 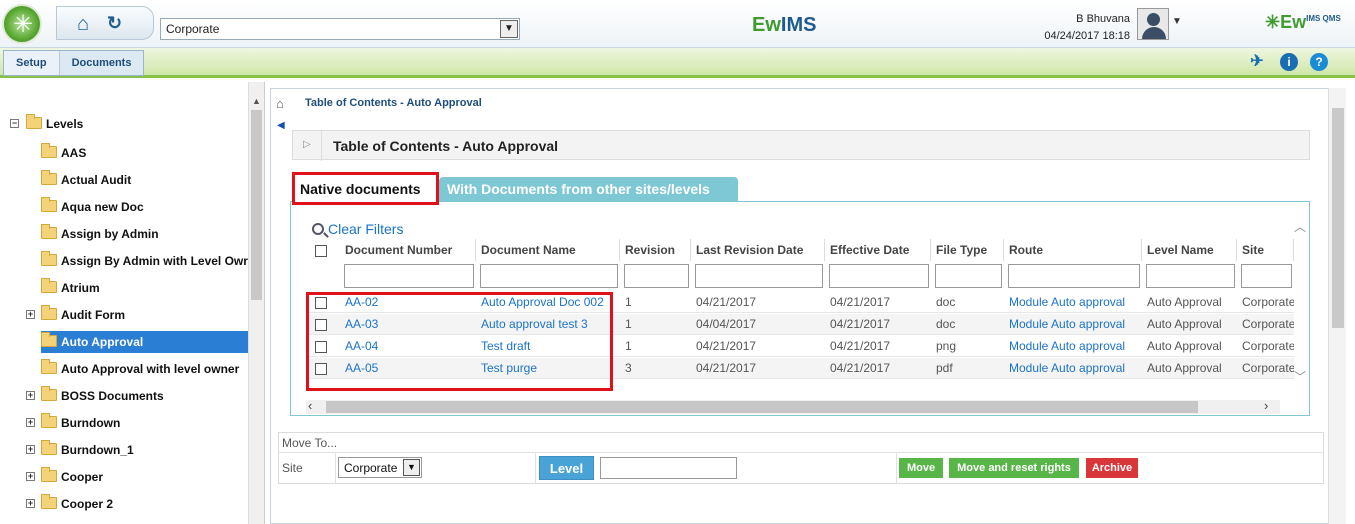 What do you see at coordinates (365, 188) in the screenshot?
I see `tab-native-documents: Native documents` at bounding box center [365, 188].